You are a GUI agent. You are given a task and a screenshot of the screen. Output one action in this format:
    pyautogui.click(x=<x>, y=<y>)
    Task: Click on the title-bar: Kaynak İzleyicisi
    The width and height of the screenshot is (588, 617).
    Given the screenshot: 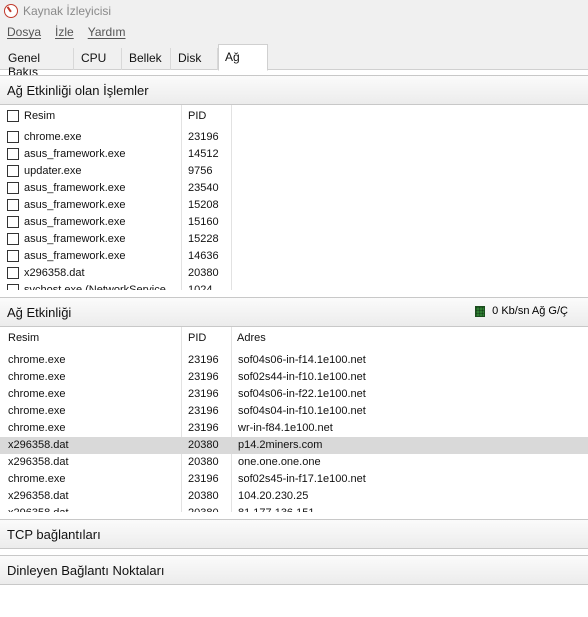 What is the action you would take?
    pyautogui.click(x=294, y=11)
    